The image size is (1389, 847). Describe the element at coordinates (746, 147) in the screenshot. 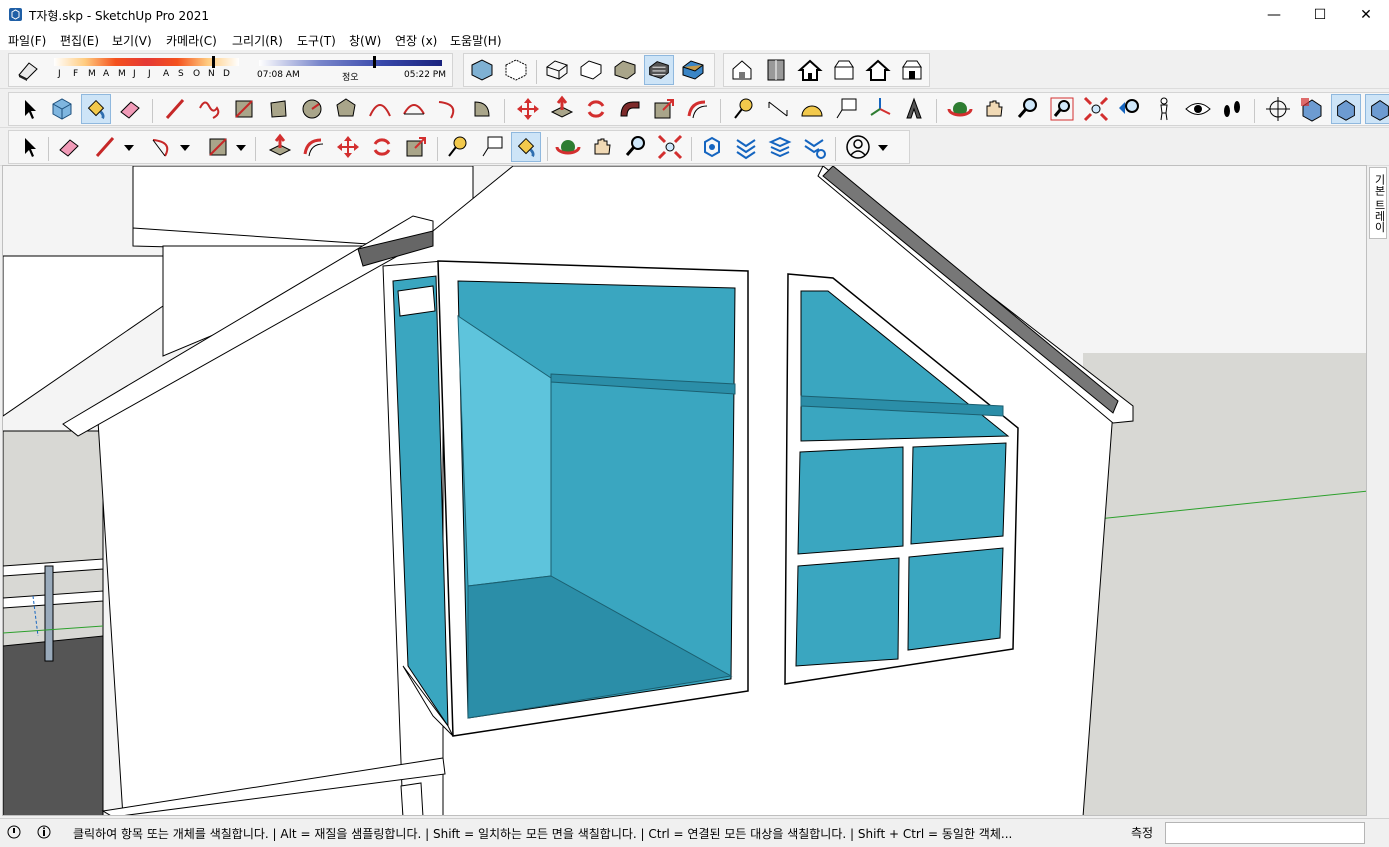

I see `extension-warehouse-icon` at that location.